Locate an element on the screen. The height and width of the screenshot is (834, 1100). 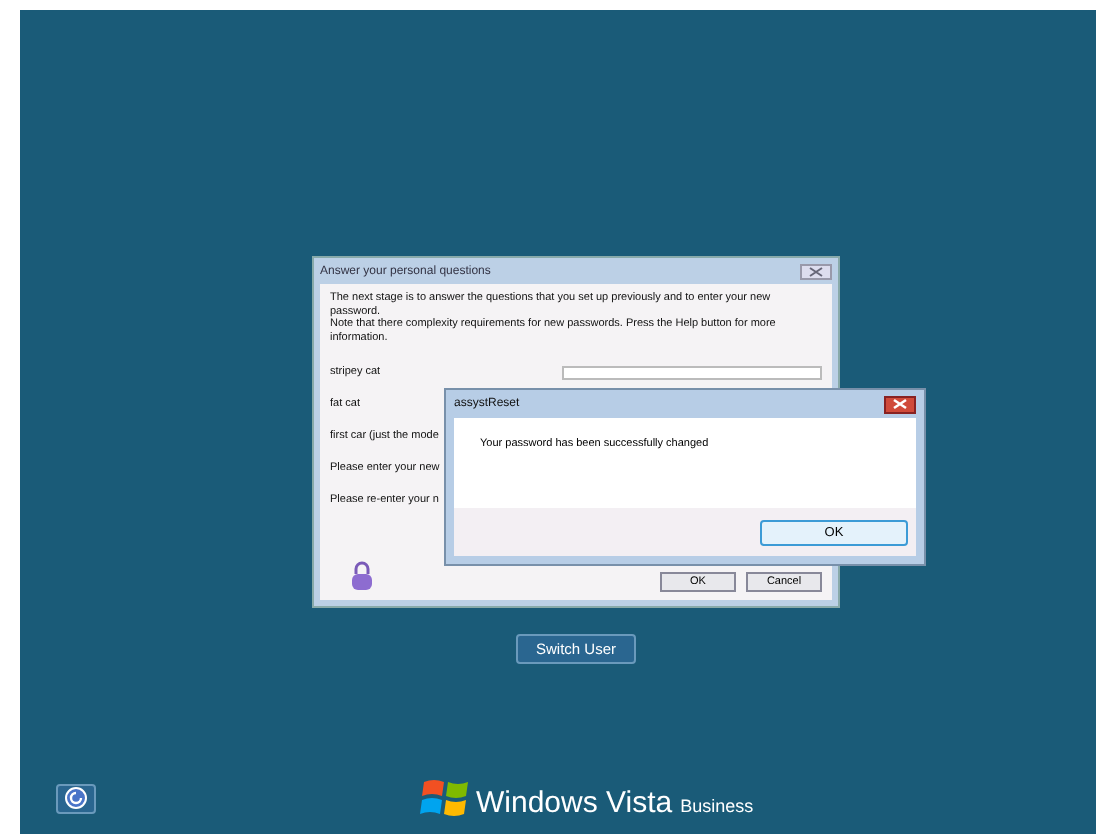
answer-field is located at coordinates (692, 372).